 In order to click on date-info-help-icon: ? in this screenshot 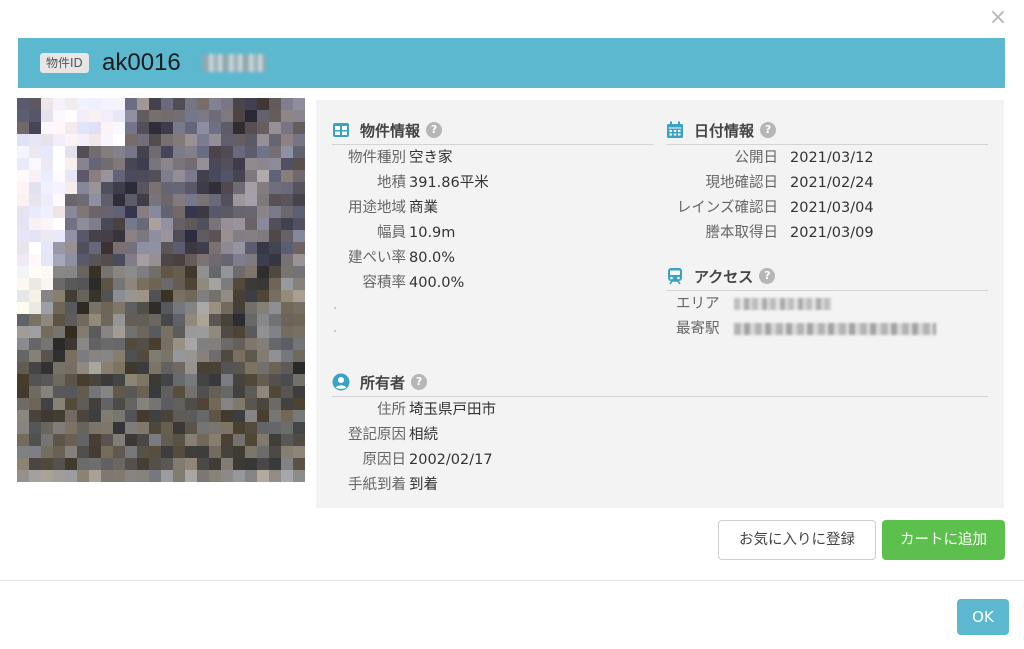, I will do `click(768, 130)`.